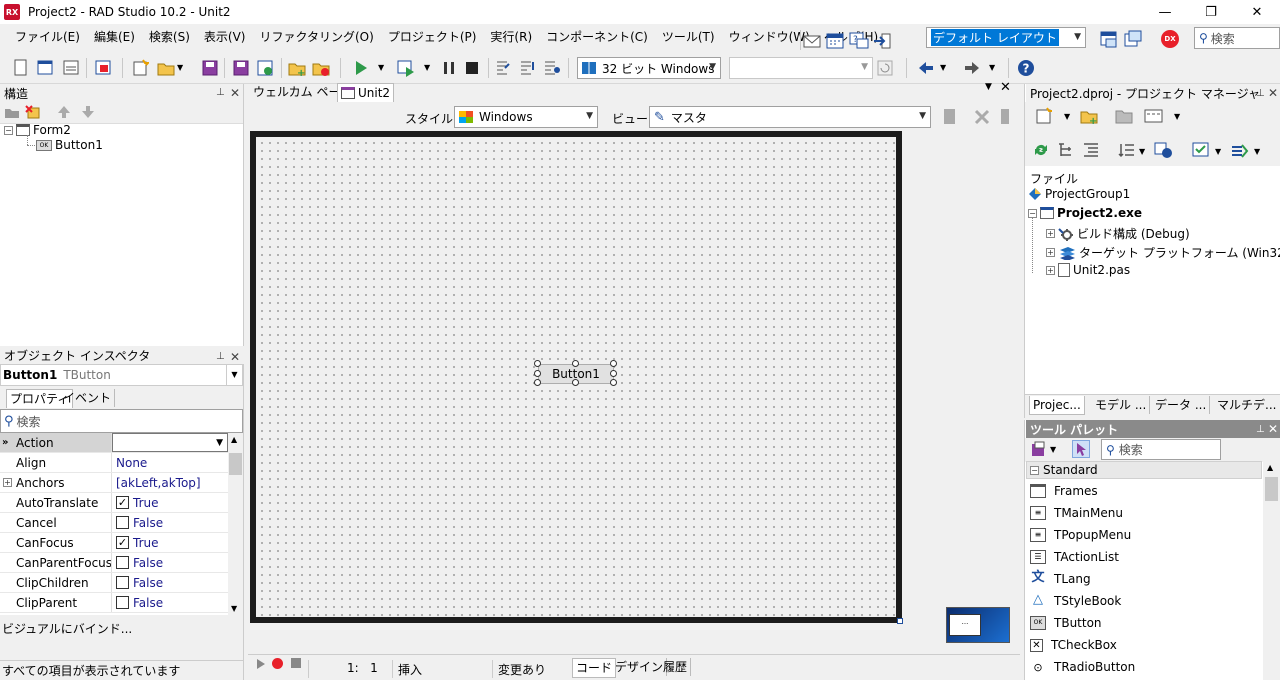 The image size is (1280, 680). What do you see at coordinates (69, 145) in the screenshot?
I see `structure-item-button1: OK Button1` at bounding box center [69, 145].